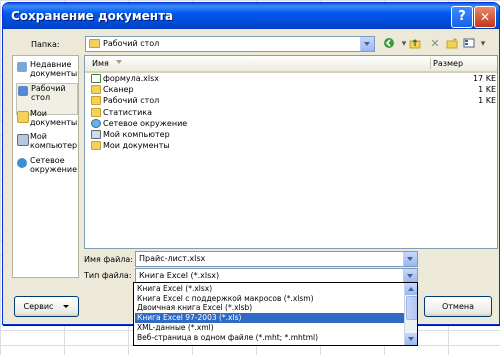 The image size is (500, 355). Describe the element at coordinates (119, 62) in the screenshot. I see `sort-arrow-icon` at that location.